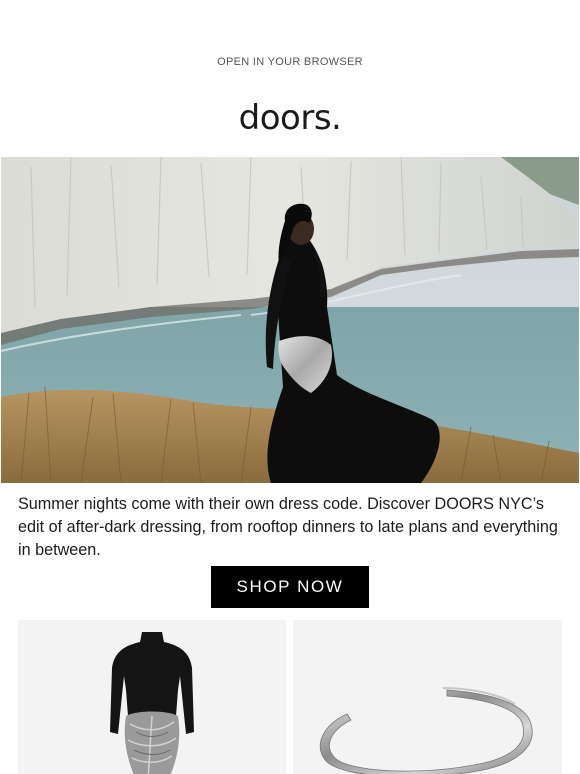  I want to click on brand-logo: doors., so click(290, 118).